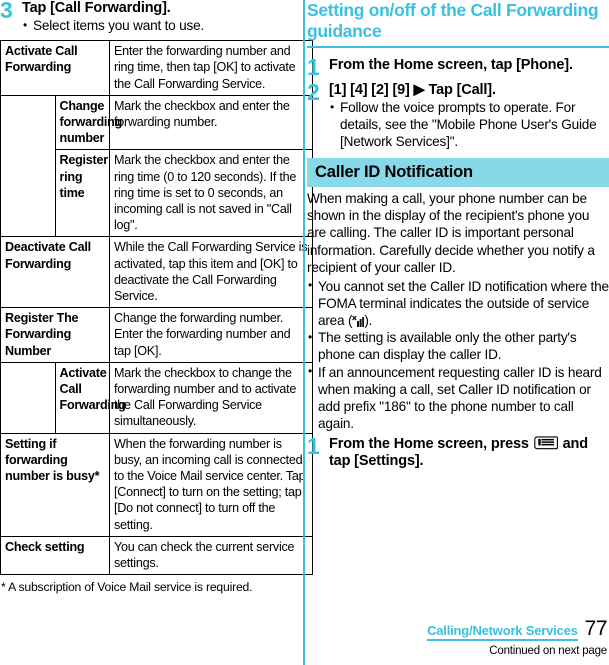 This screenshot has height=665, width=609. Describe the element at coordinates (458, 47) in the screenshot. I see `section-rule` at that location.